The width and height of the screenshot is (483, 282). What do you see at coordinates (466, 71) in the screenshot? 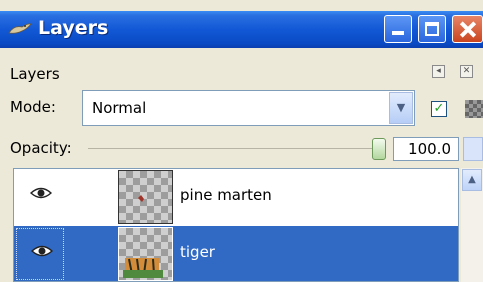
I see `panel-close-icon: ✕` at bounding box center [466, 71].